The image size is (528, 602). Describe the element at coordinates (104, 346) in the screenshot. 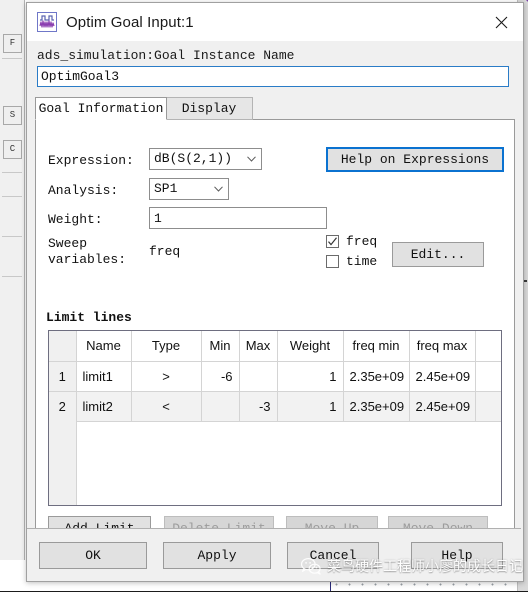

I see `column-header-name: Name` at that location.